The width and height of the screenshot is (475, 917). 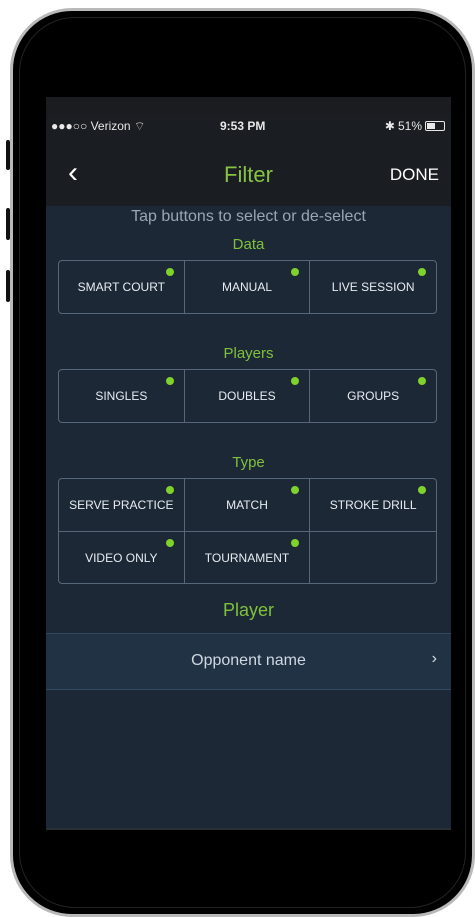 I want to click on carrier-signal: ●●●○○ Verizon ⌔, so click(x=98, y=126).